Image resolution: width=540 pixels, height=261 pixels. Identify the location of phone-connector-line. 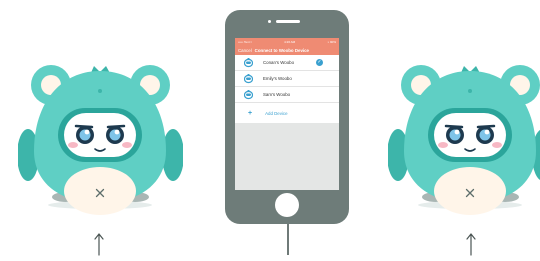
(288, 239).